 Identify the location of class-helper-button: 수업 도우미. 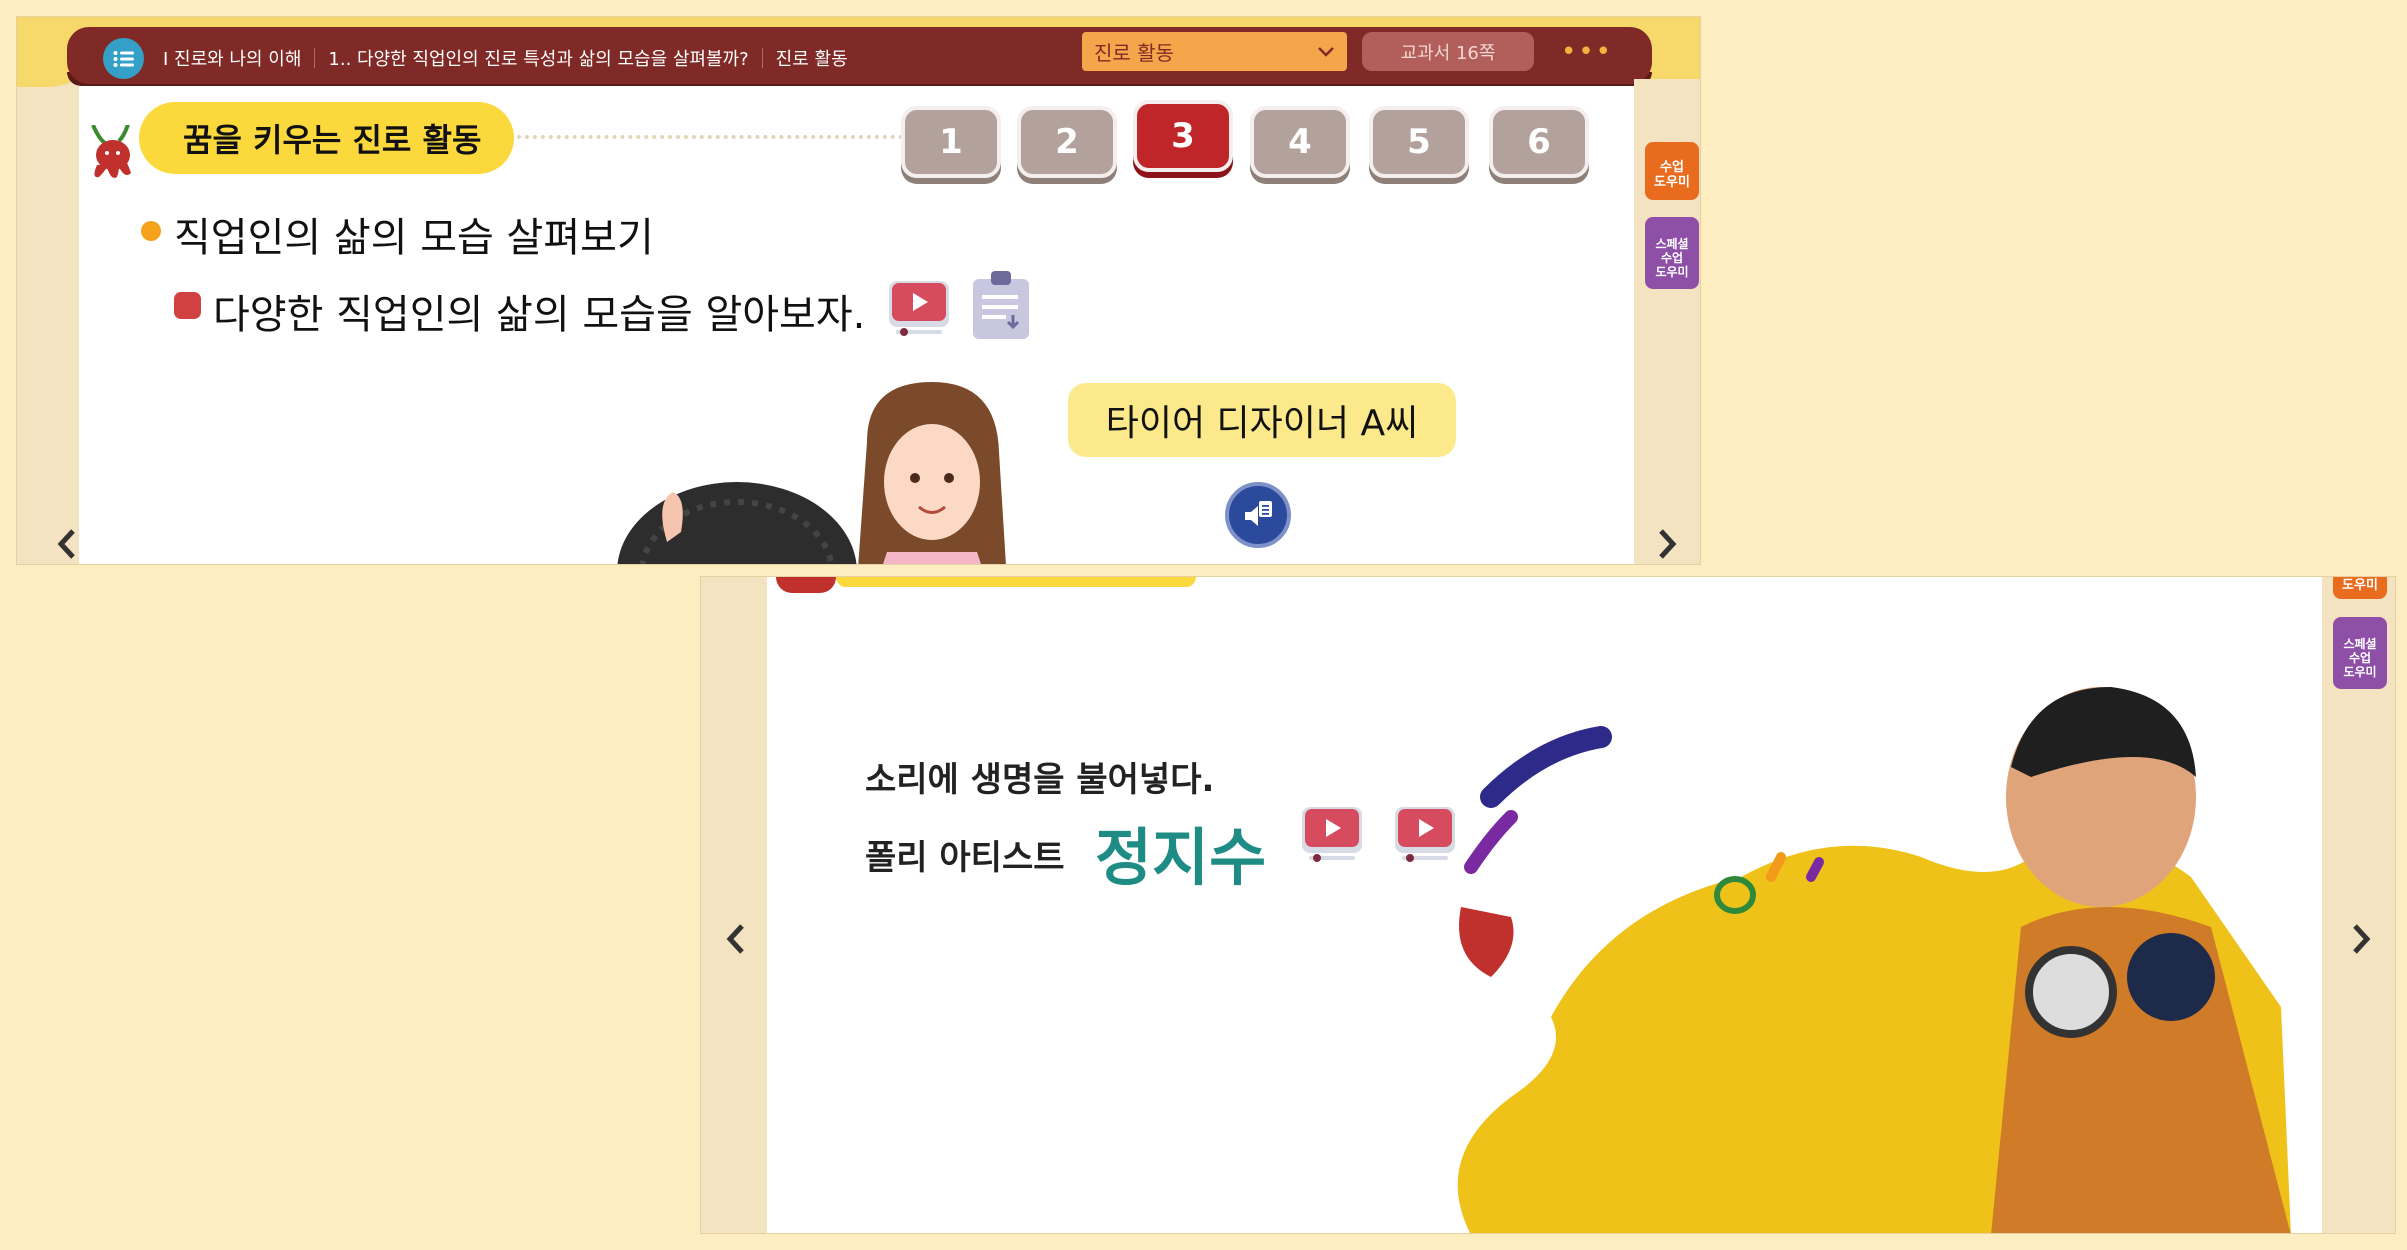
(1672, 171).